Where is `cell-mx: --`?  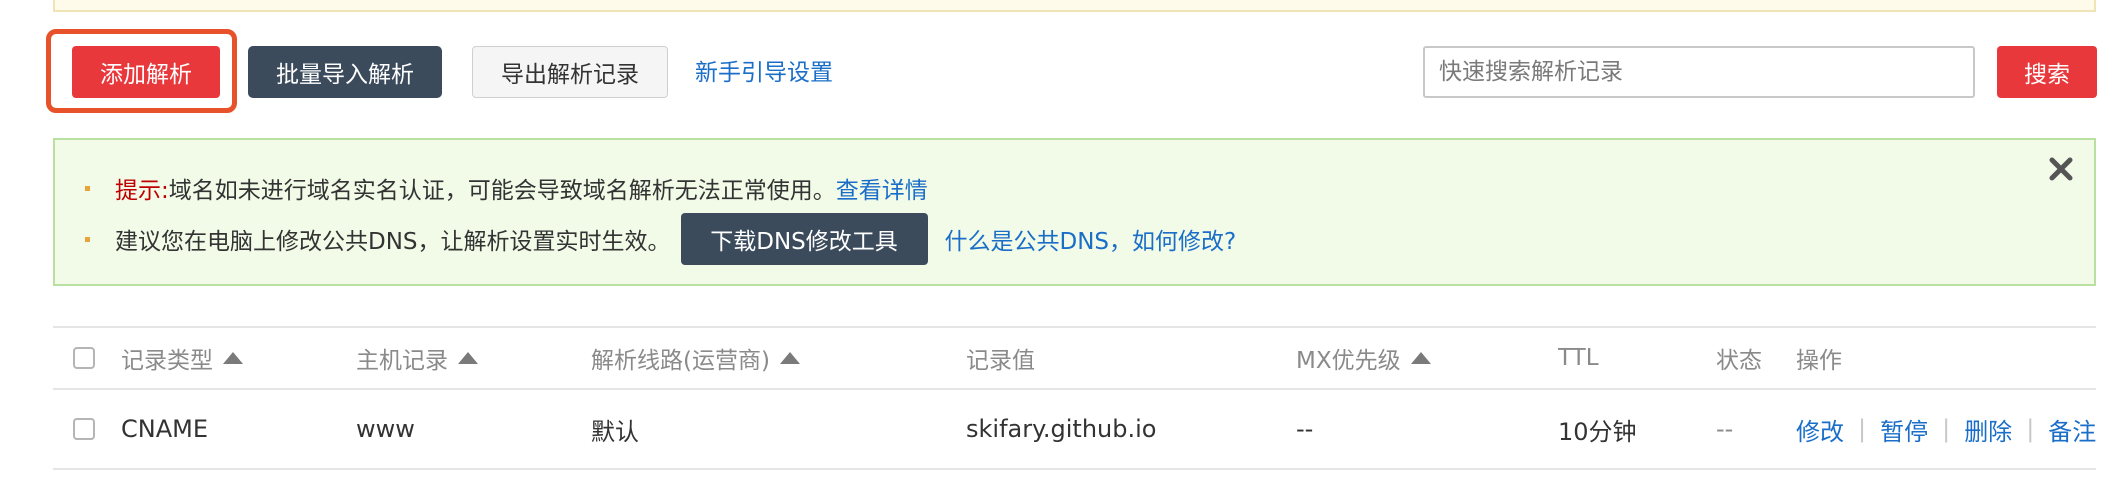 cell-mx: -- is located at coordinates (1305, 429).